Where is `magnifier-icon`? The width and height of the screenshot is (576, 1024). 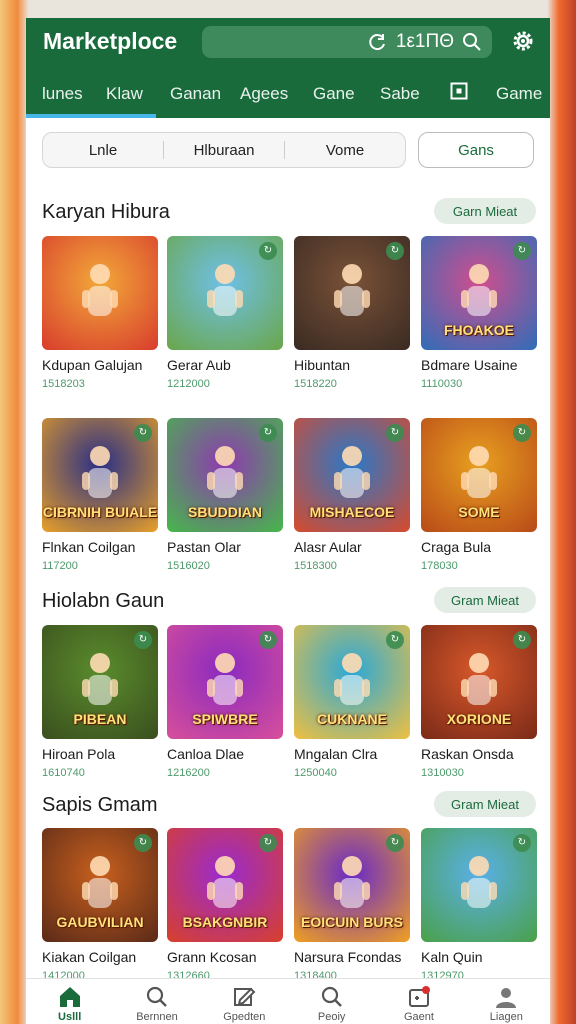 magnifier-icon is located at coordinates (332, 997).